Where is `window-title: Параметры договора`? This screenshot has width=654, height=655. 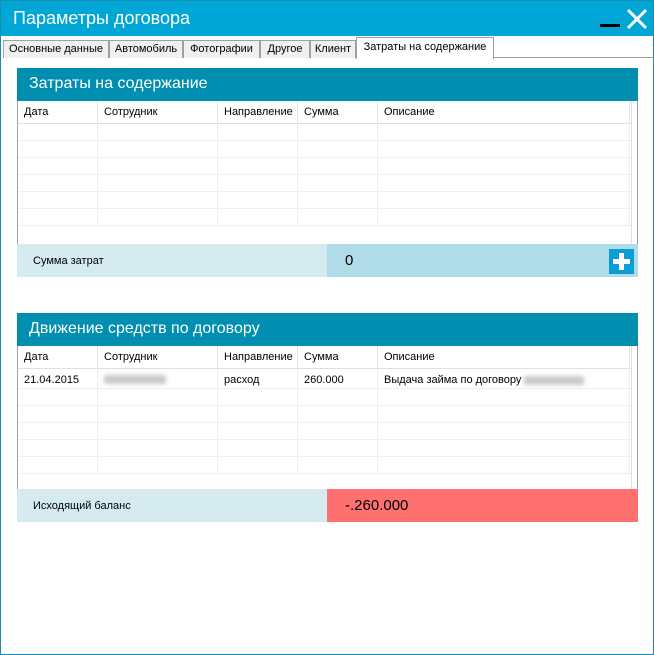 window-title: Параметры договора is located at coordinates (102, 18).